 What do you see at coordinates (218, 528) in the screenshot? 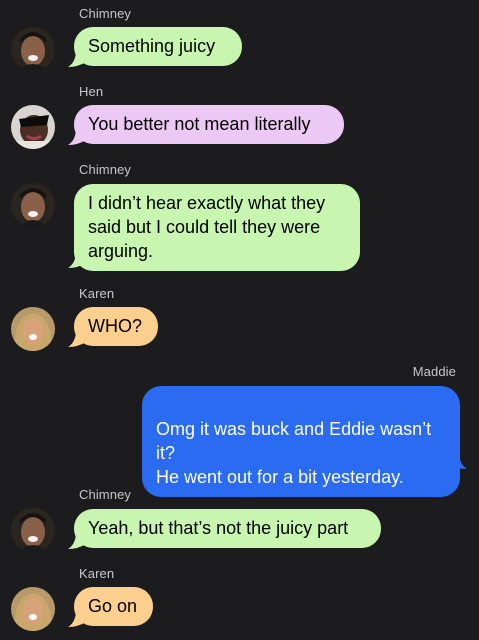
I see `message-text: Yeah, but that’s not the juicy part` at bounding box center [218, 528].